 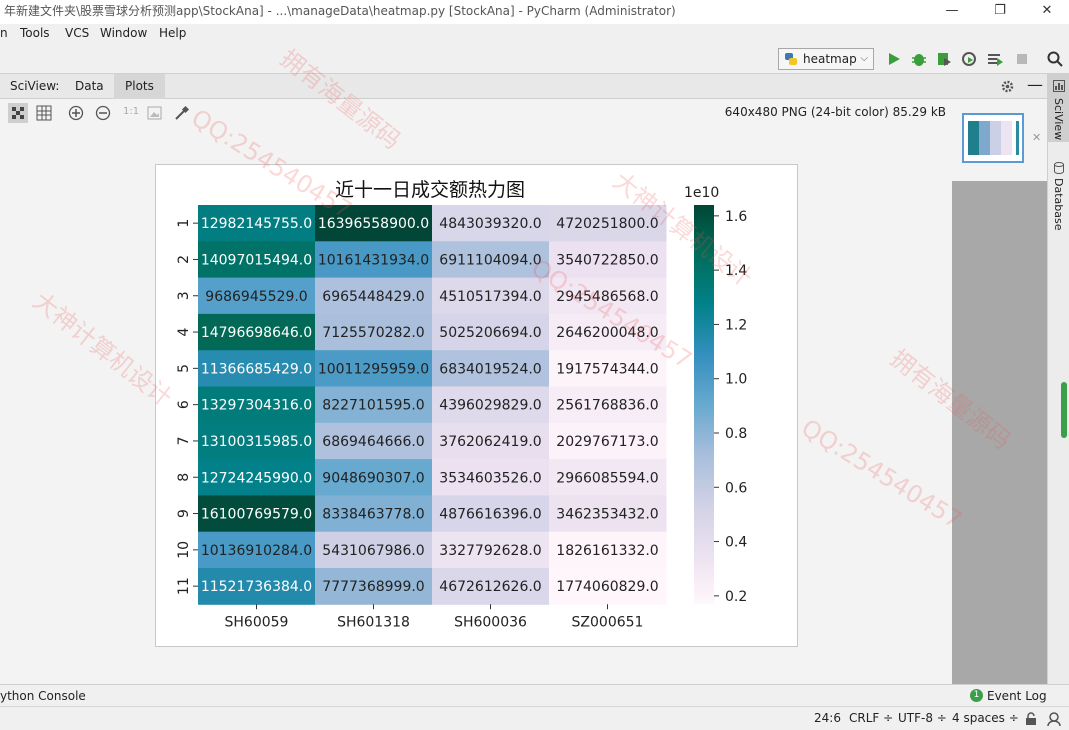 I want to click on thumbnail-close-icon: ✕, so click(x=1036, y=137).